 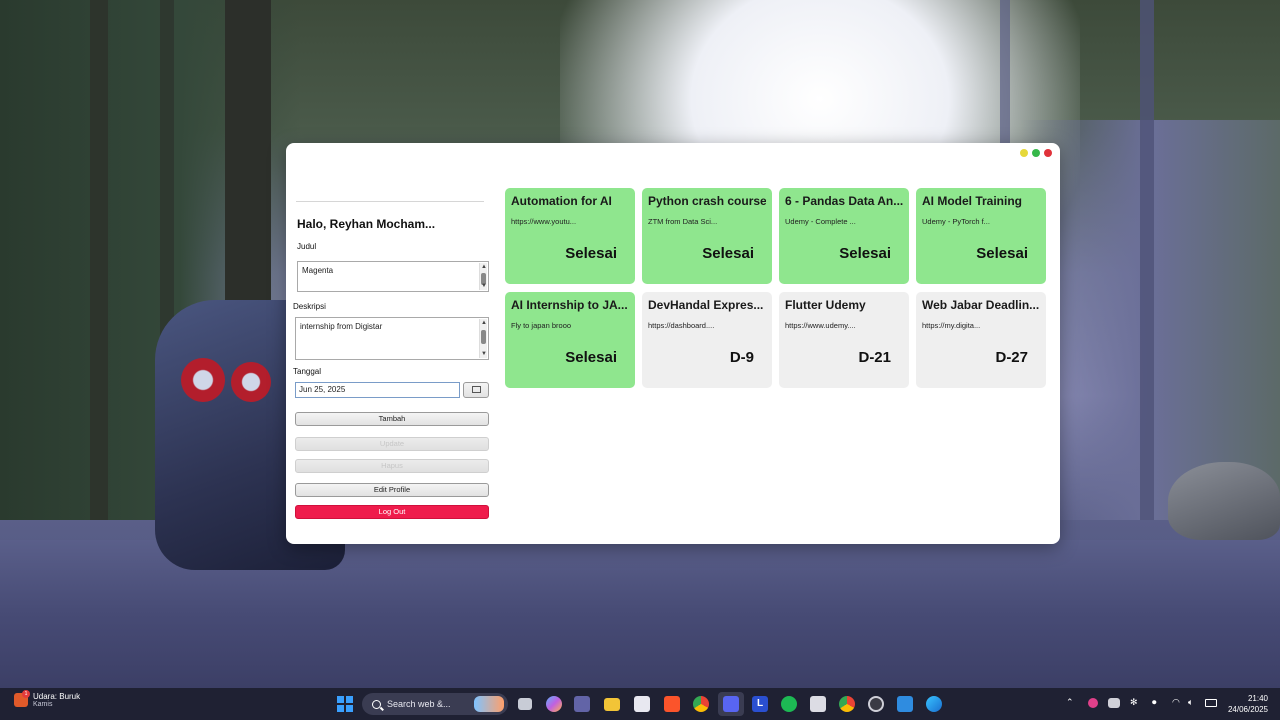 What do you see at coordinates (1154, 702) in the screenshot?
I see `microphone-icon: ⏺` at bounding box center [1154, 702].